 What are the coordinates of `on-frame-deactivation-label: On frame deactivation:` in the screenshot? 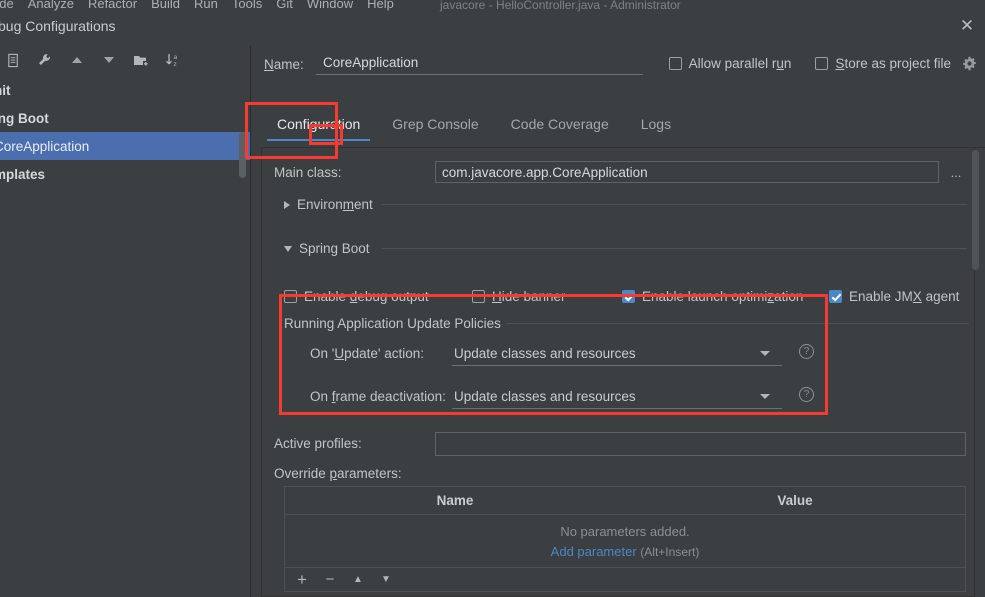 It's located at (378, 396).